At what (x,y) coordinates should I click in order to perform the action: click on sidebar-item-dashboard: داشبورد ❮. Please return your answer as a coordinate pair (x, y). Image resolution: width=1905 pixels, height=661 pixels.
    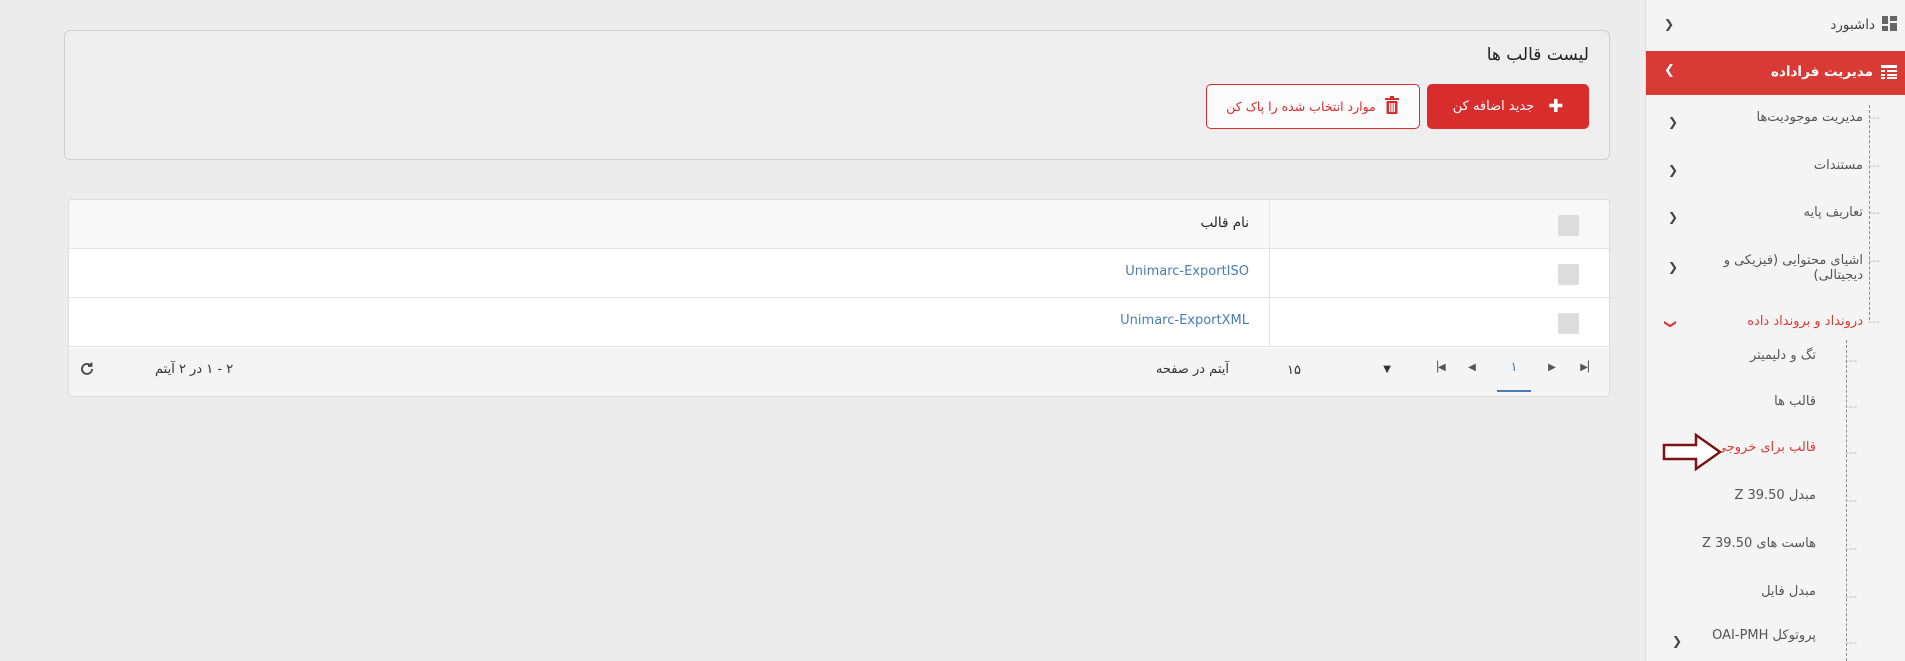
    Looking at the image, I should click on (1775, 26).